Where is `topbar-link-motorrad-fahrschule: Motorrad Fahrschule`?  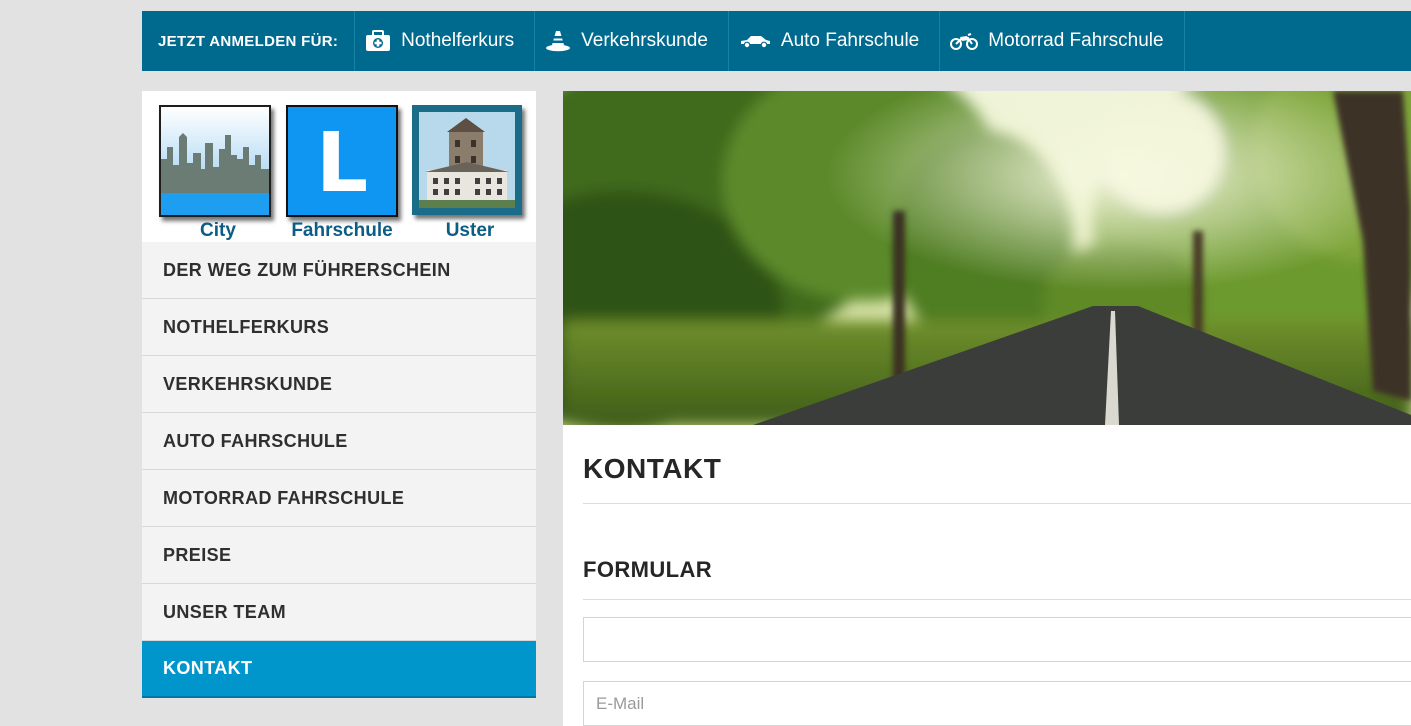 topbar-link-motorrad-fahrschule: Motorrad Fahrschule is located at coordinates (1062, 41).